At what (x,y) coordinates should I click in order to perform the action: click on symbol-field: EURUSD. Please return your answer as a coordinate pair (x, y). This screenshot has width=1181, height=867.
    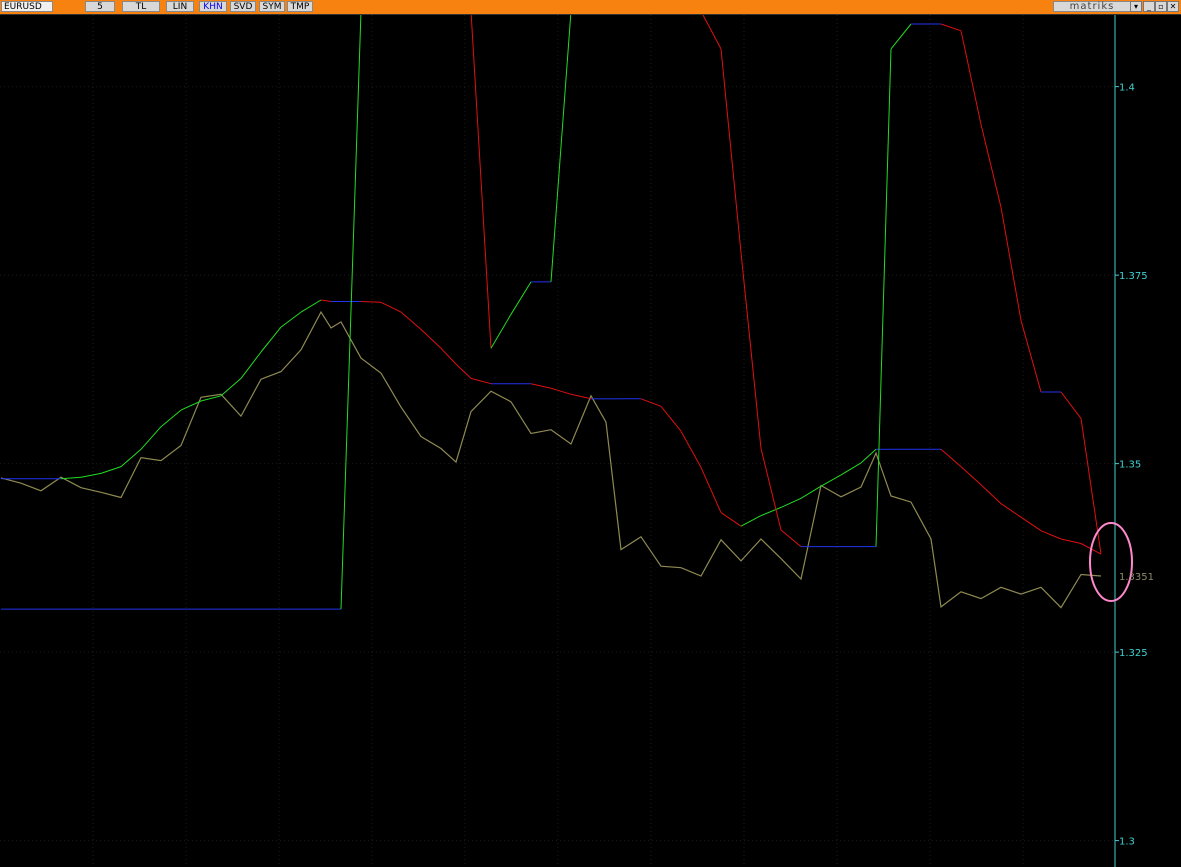
    Looking at the image, I should click on (27, 6).